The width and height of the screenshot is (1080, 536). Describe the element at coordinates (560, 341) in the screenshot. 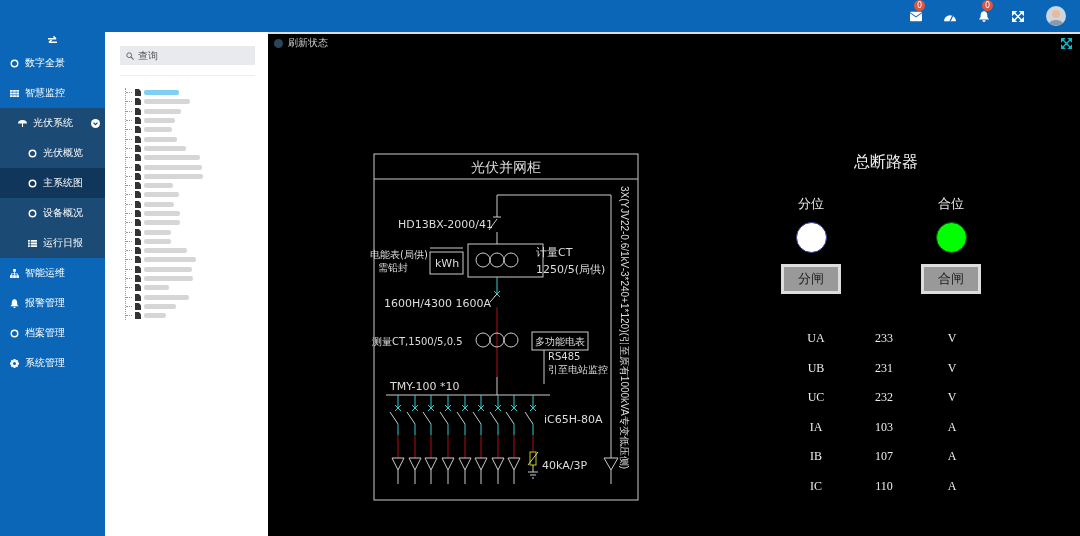

I see `diagram-label: 多功能电表` at that location.